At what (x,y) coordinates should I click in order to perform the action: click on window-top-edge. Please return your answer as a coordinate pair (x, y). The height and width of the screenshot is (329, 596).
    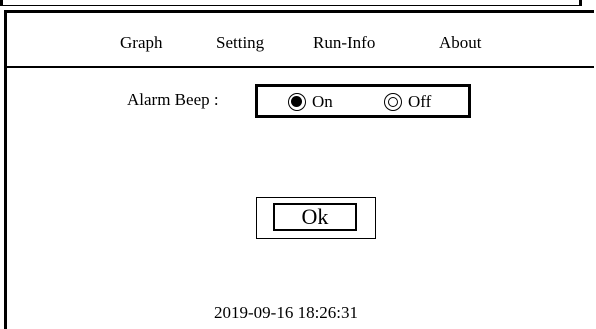
    Looking at the image, I should click on (291, 3).